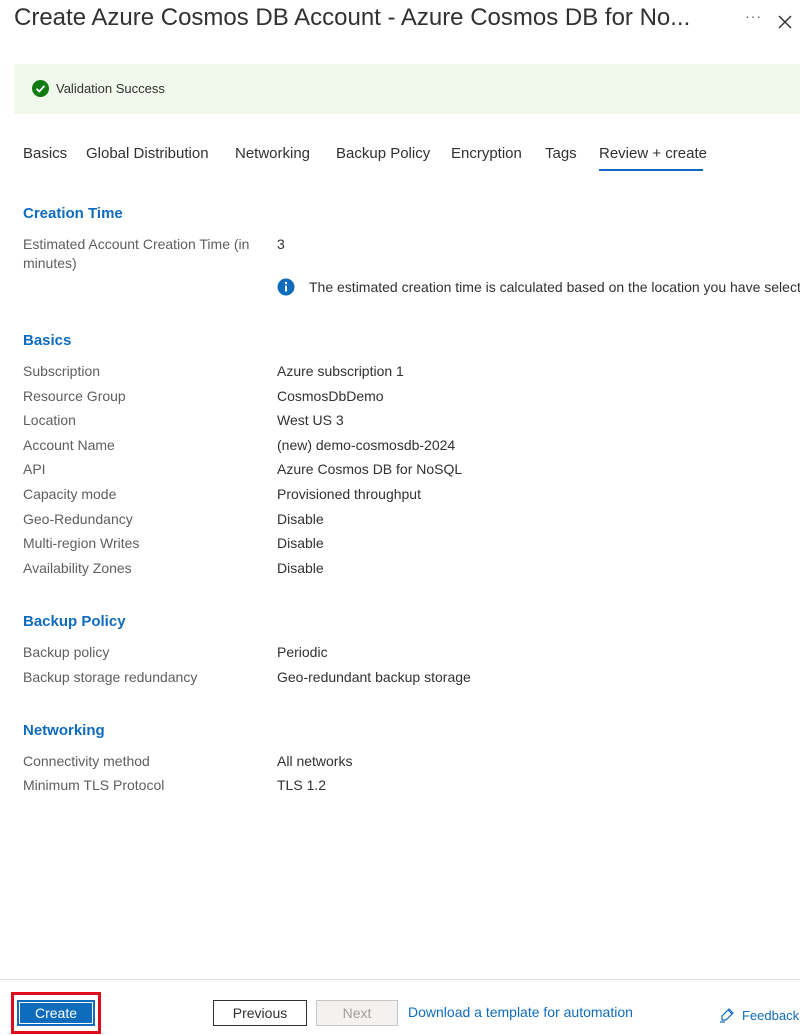 The image size is (800, 1035). Describe the element at coordinates (486, 153) in the screenshot. I see `tab-encryption: Encryption` at that location.